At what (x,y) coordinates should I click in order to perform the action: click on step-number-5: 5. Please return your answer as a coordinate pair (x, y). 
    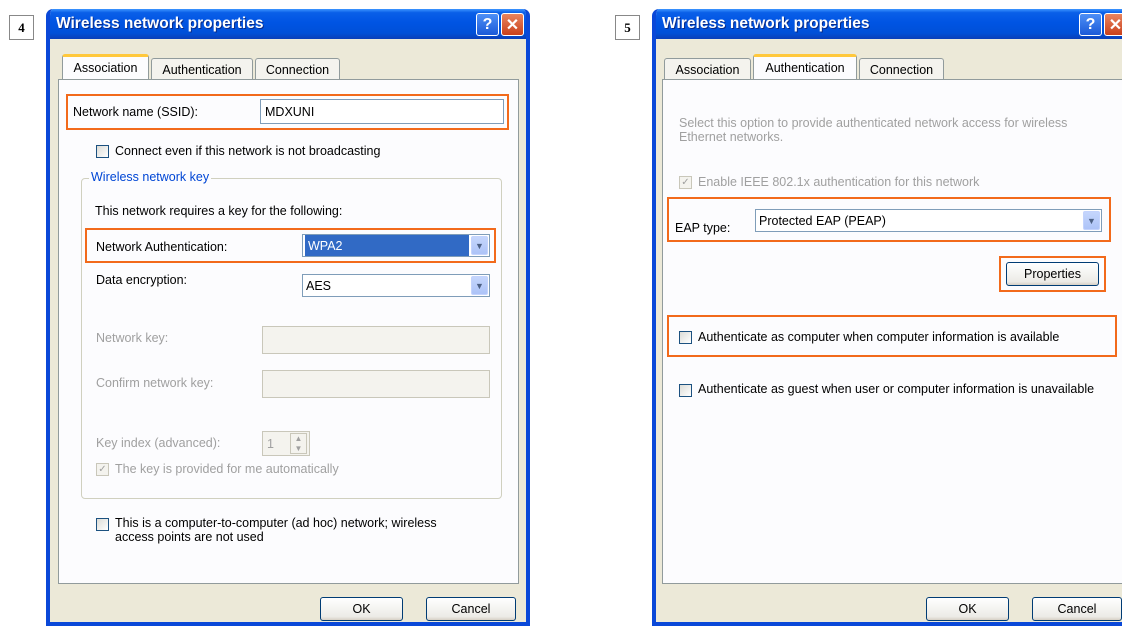
    Looking at the image, I should click on (627, 27).